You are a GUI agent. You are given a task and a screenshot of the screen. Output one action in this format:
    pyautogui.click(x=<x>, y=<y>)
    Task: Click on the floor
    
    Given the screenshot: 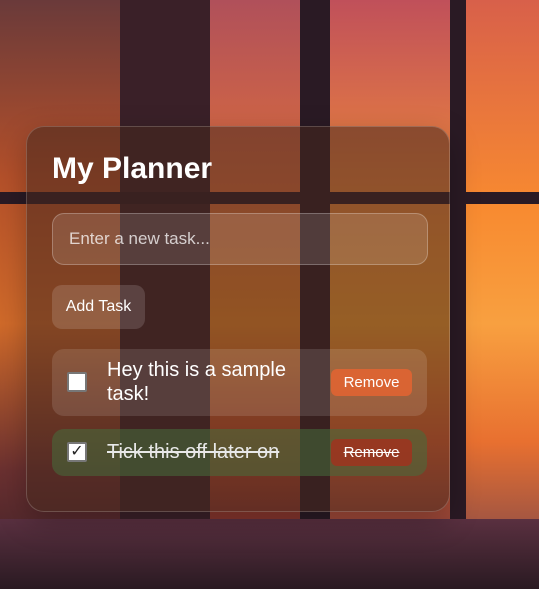 What is the action you would take?
    pyautogui.click(x=269, y=554)
    